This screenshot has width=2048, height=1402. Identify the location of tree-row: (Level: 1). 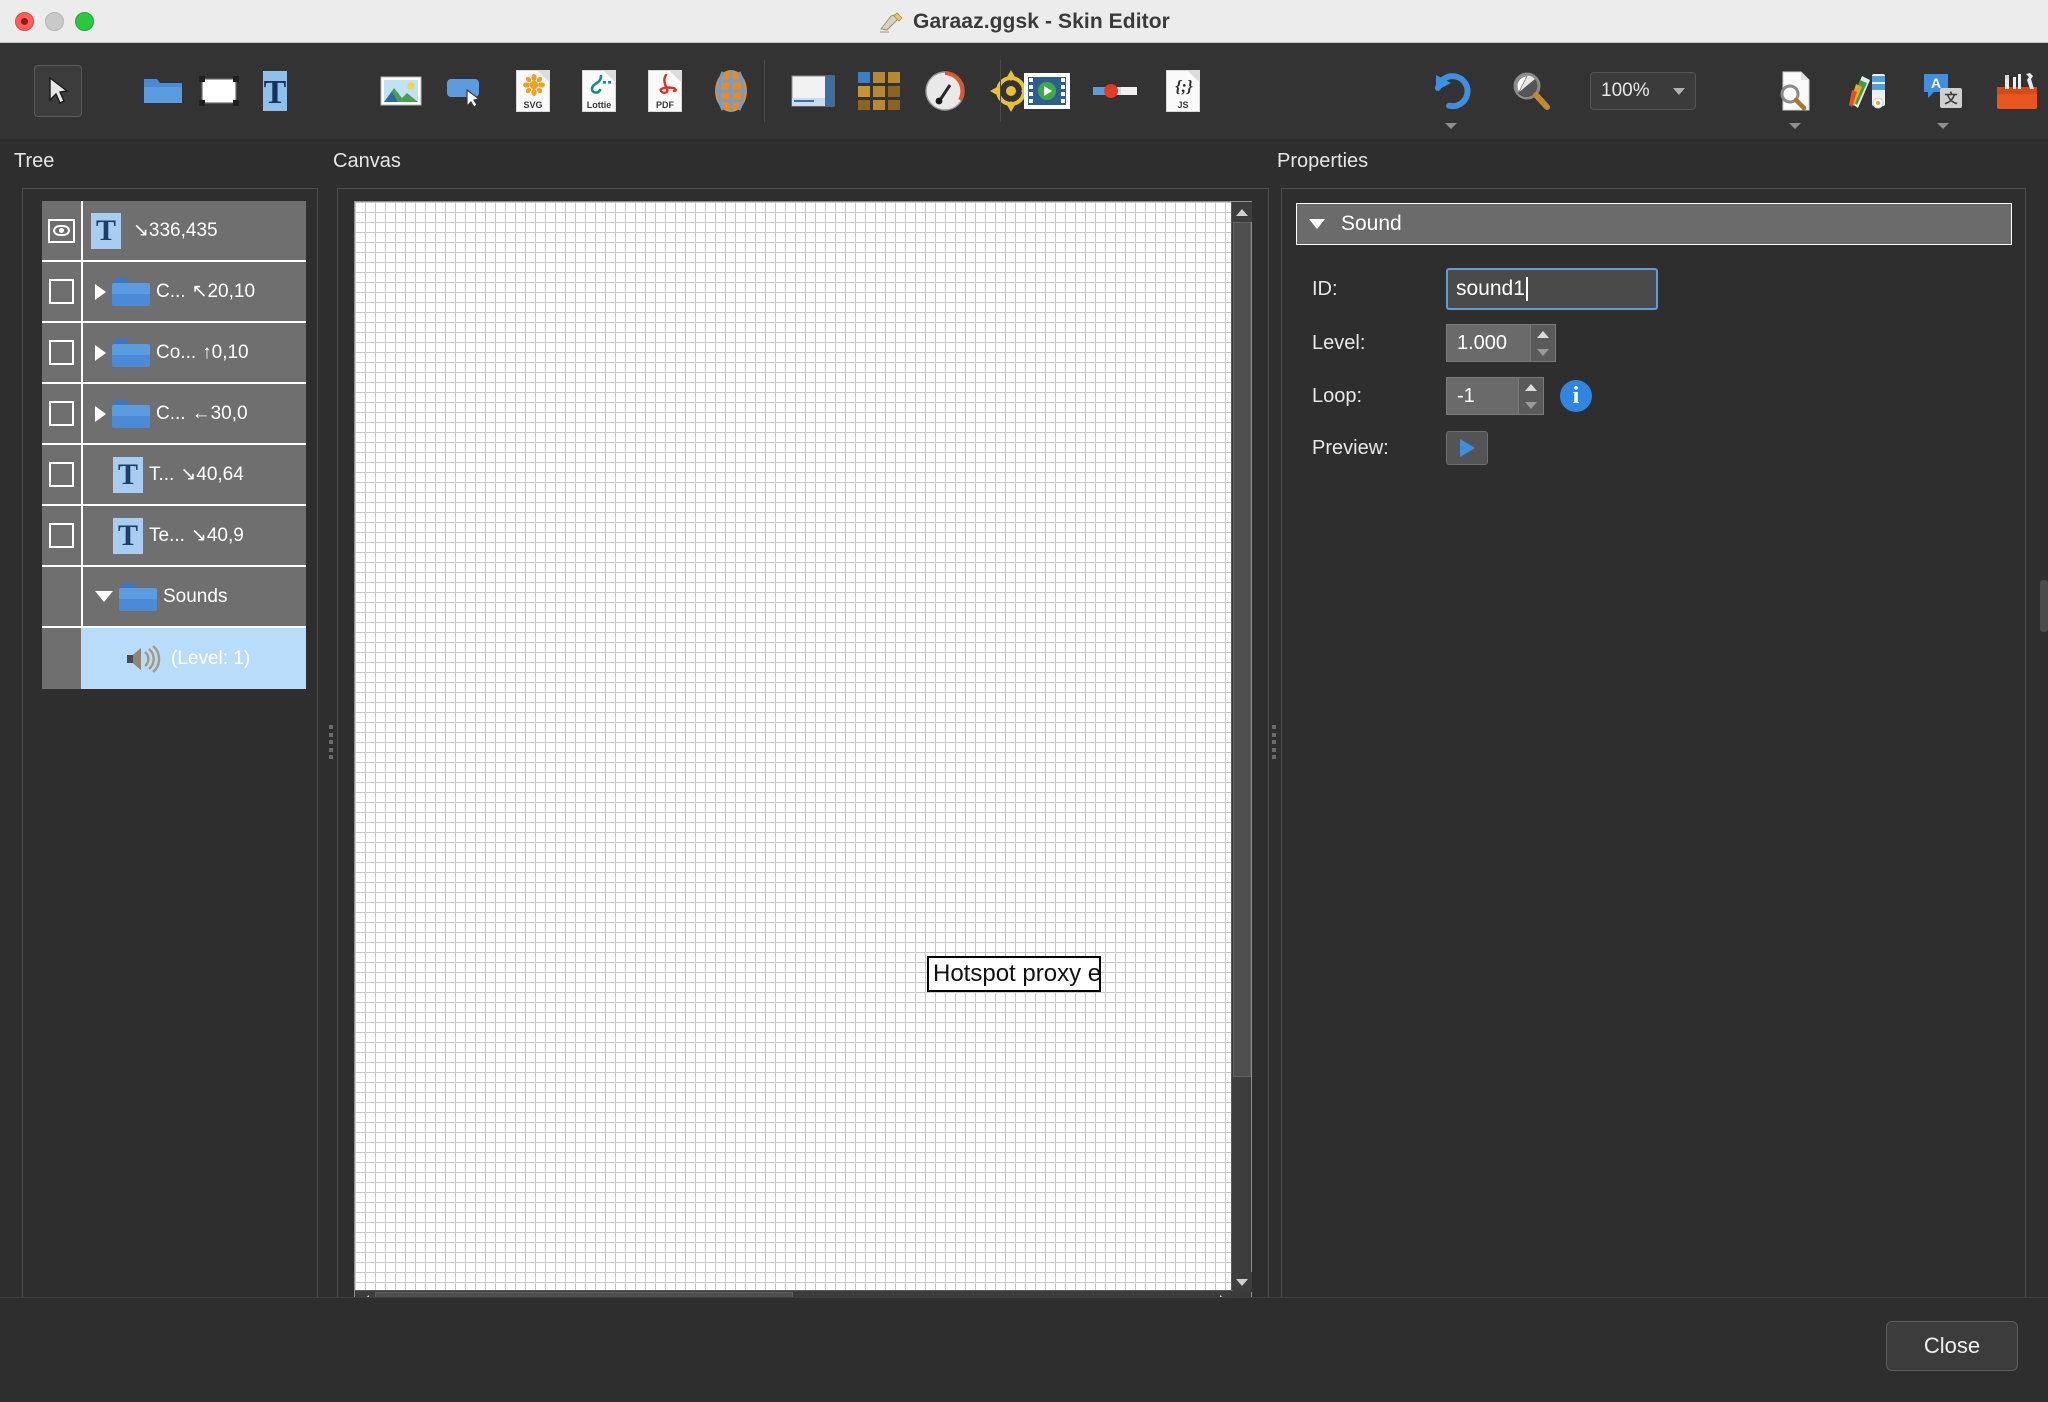
(174, 658).